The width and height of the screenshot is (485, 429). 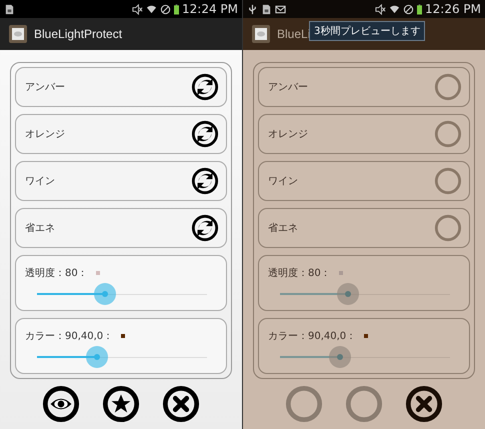 I want to click on mail-icon, so click(x=280, y=9).